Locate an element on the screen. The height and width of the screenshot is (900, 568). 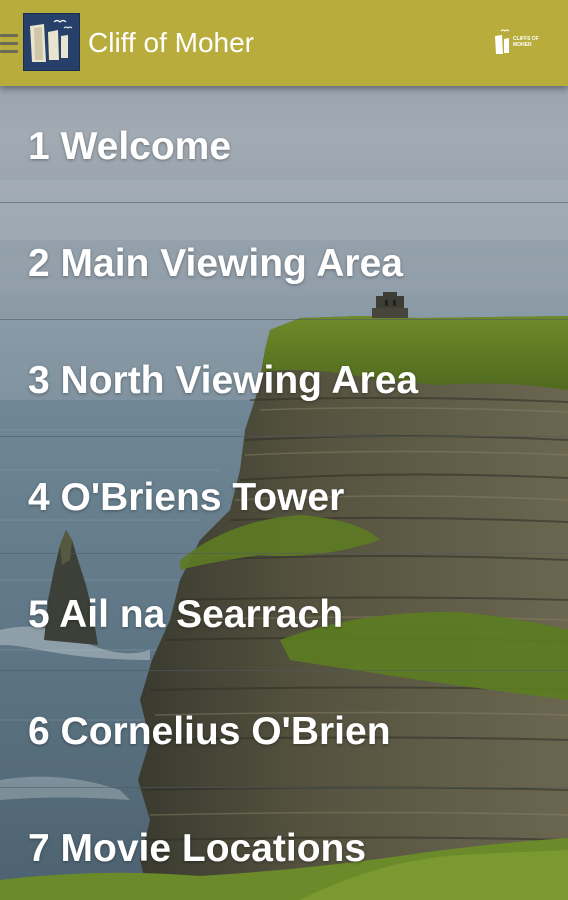
hamburger-menu-icon is located at coordinates (9, 44).